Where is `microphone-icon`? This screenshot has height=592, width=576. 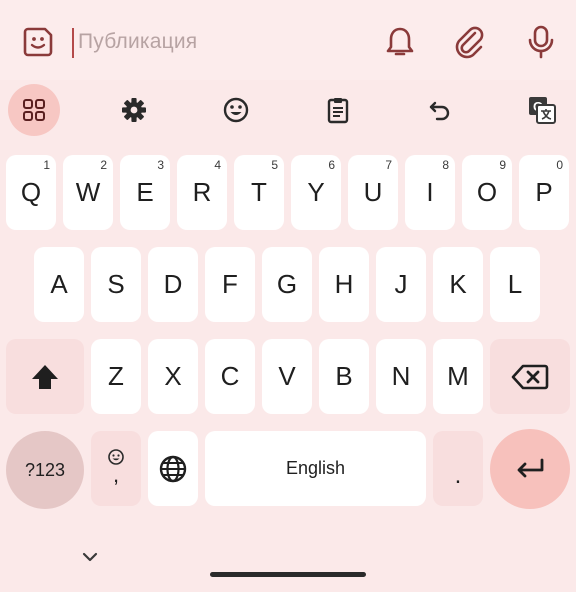
microphone-icon is located at coordinates (541, 42).